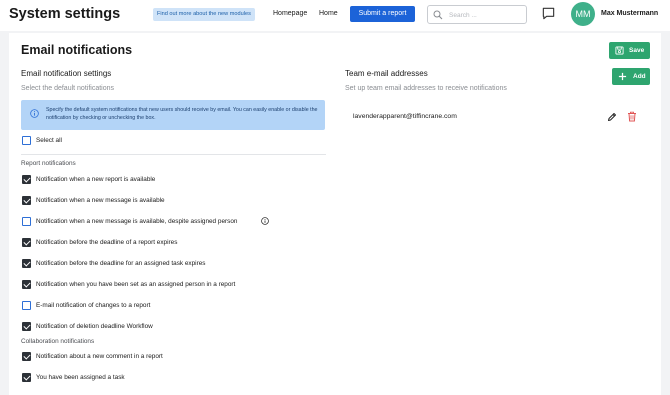 The width and height of the screenshot is (670, 395). What do you see at coordinates (486, 15) in the screenshot?
I see `search-input` at bounding box center [486, 15].